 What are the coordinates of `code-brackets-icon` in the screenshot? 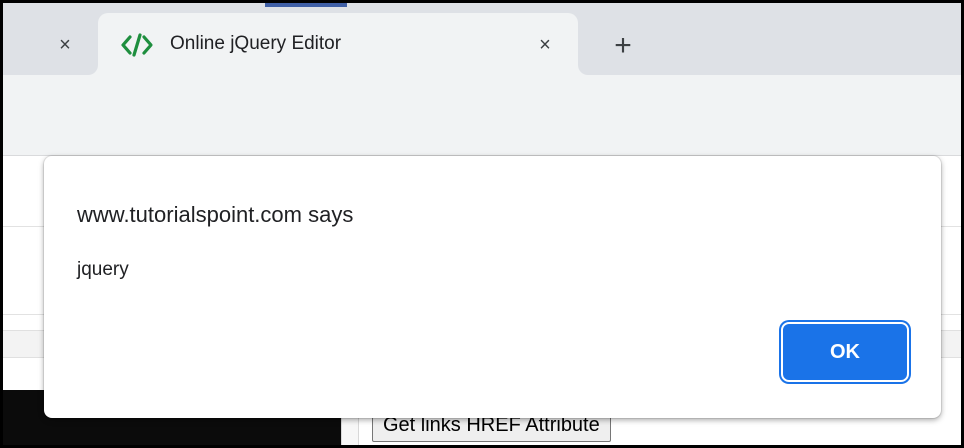 It's located at (137, 45).